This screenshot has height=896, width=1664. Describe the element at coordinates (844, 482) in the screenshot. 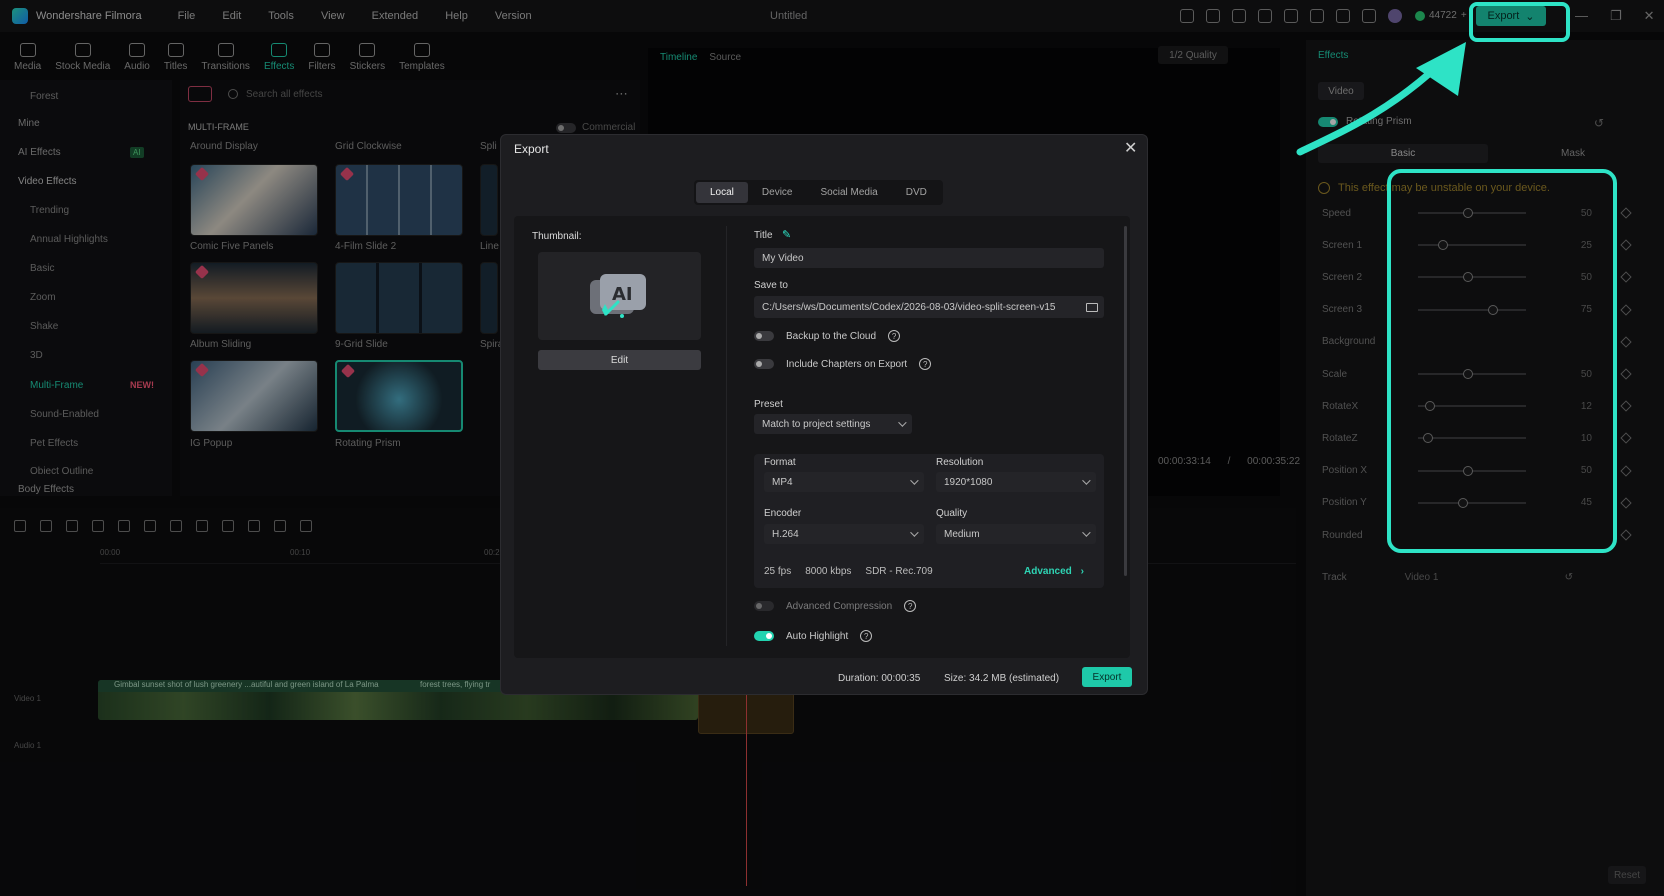

I see `format-select: MP4` at that location.